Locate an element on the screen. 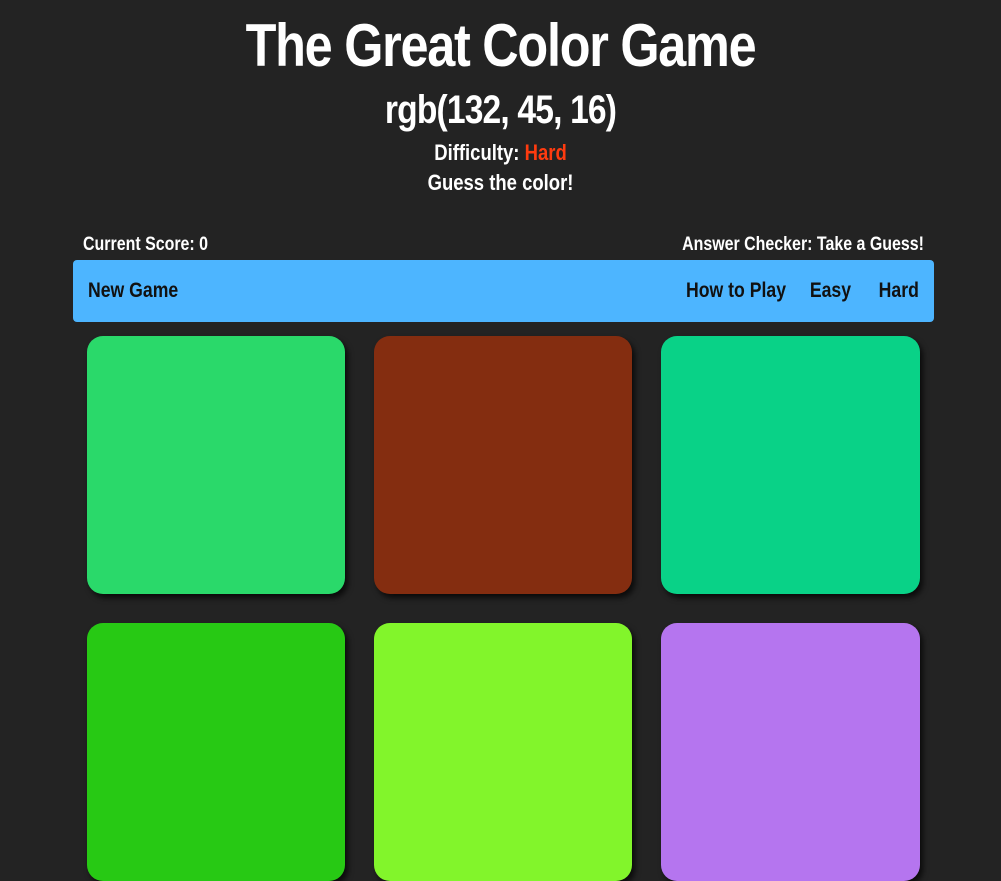  answer-checker: Answer Checker: Take a Guess! is located at coordinates (803, 244).